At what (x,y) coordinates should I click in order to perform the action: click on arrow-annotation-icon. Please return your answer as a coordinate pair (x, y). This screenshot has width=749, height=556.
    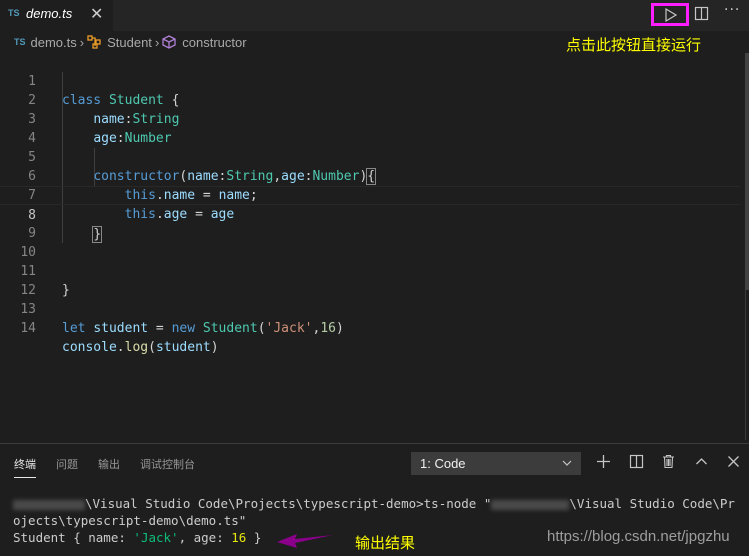
    Looking at the image, I should click on (305, 541).